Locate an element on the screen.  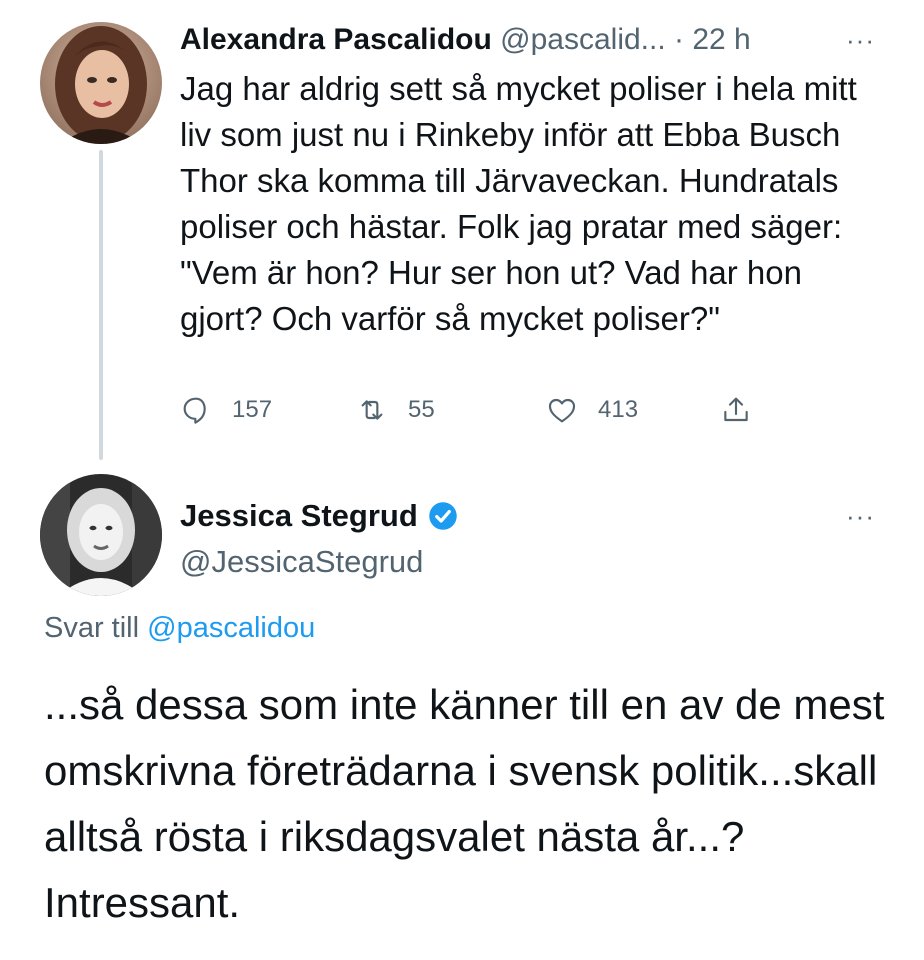
share-button is located at coordinates (746, 410).